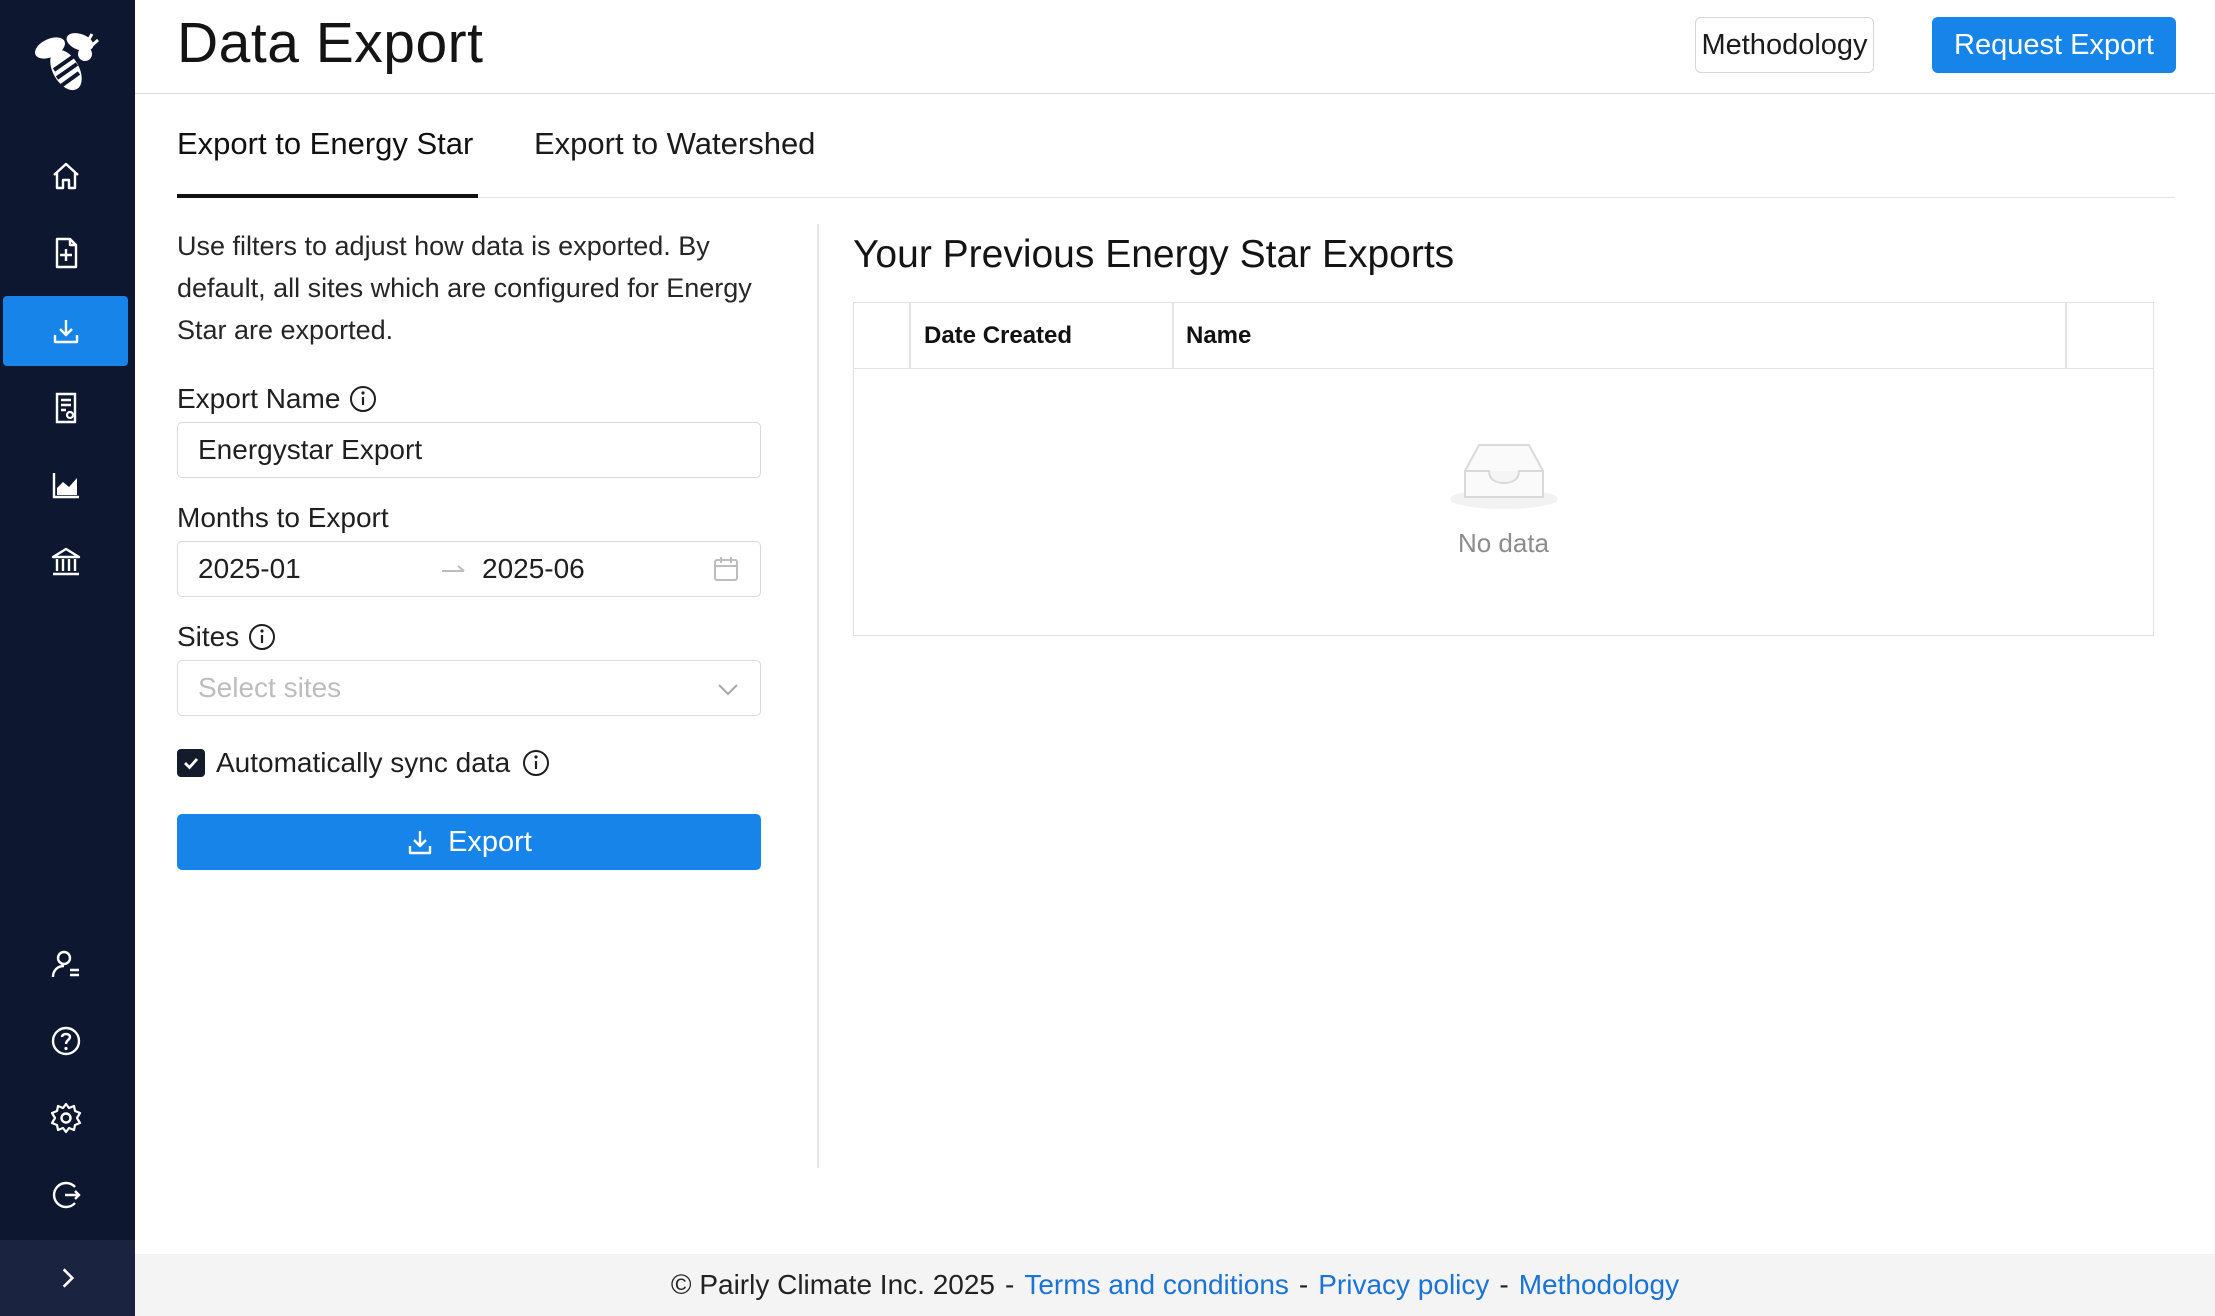  What do you see at coordinates (1503, 336) in the screenshot?
I see `table-header: Date Created Name` at bounding box center [1503, 336].